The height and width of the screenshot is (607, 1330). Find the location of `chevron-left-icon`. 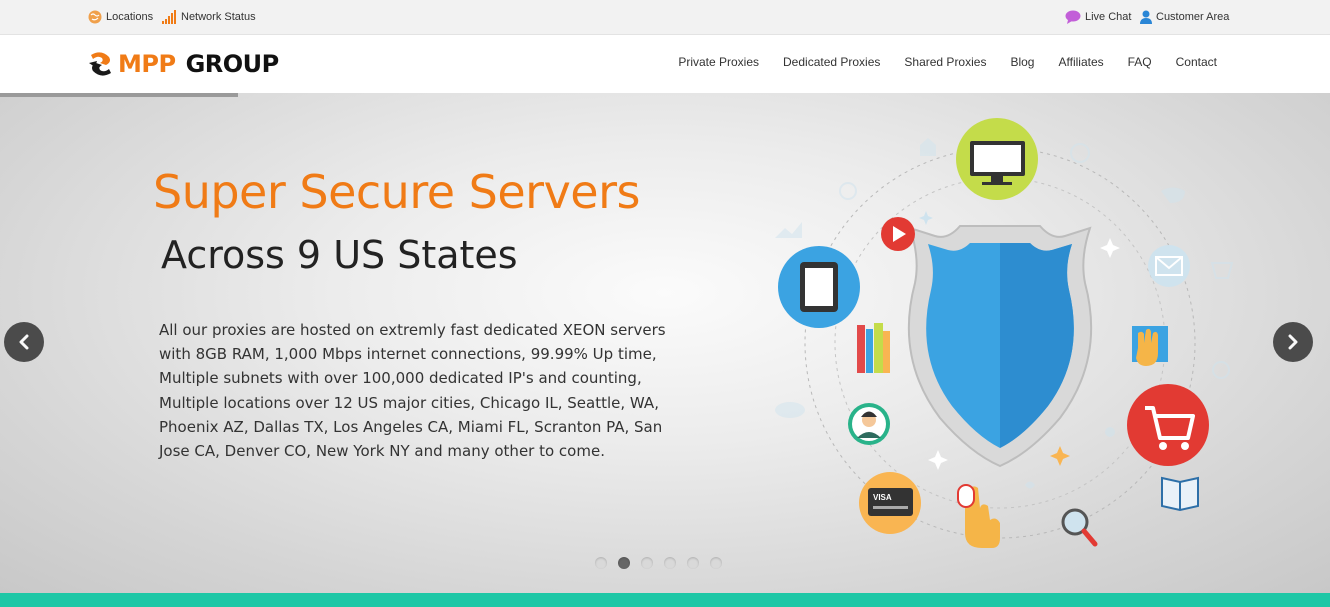

chevron-left-icon is located at coordinates (24, 342).